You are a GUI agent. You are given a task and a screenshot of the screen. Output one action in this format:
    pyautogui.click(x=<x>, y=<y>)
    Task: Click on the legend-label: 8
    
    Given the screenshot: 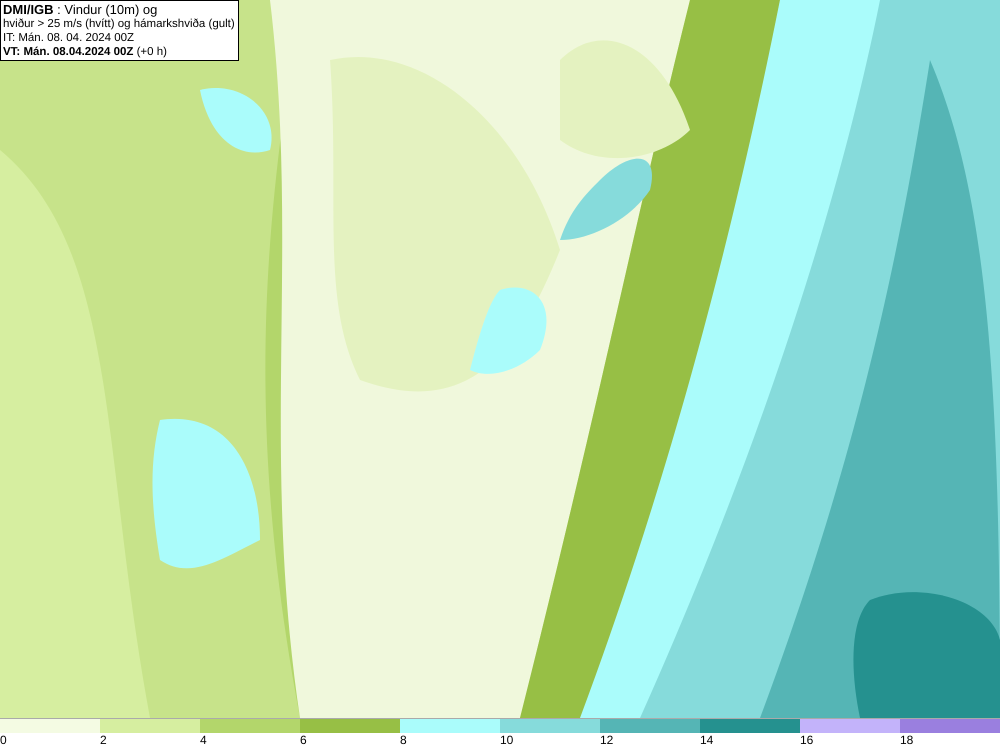 What is the action you would take?
    pyautogui.click(x=403, y=740)
    